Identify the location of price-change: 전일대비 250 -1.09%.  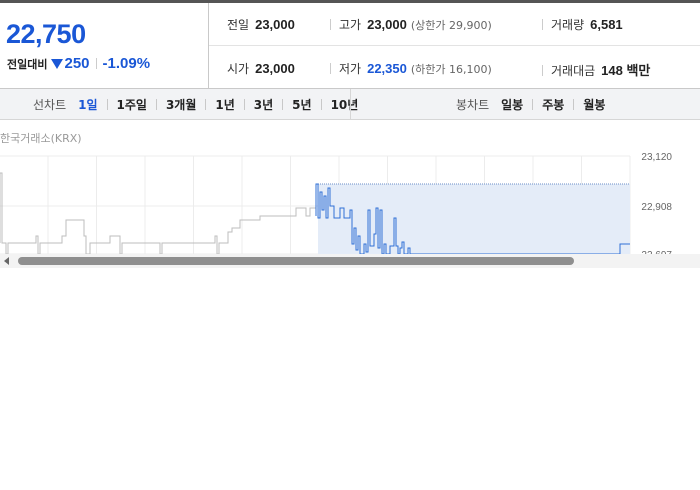
(78, 63).